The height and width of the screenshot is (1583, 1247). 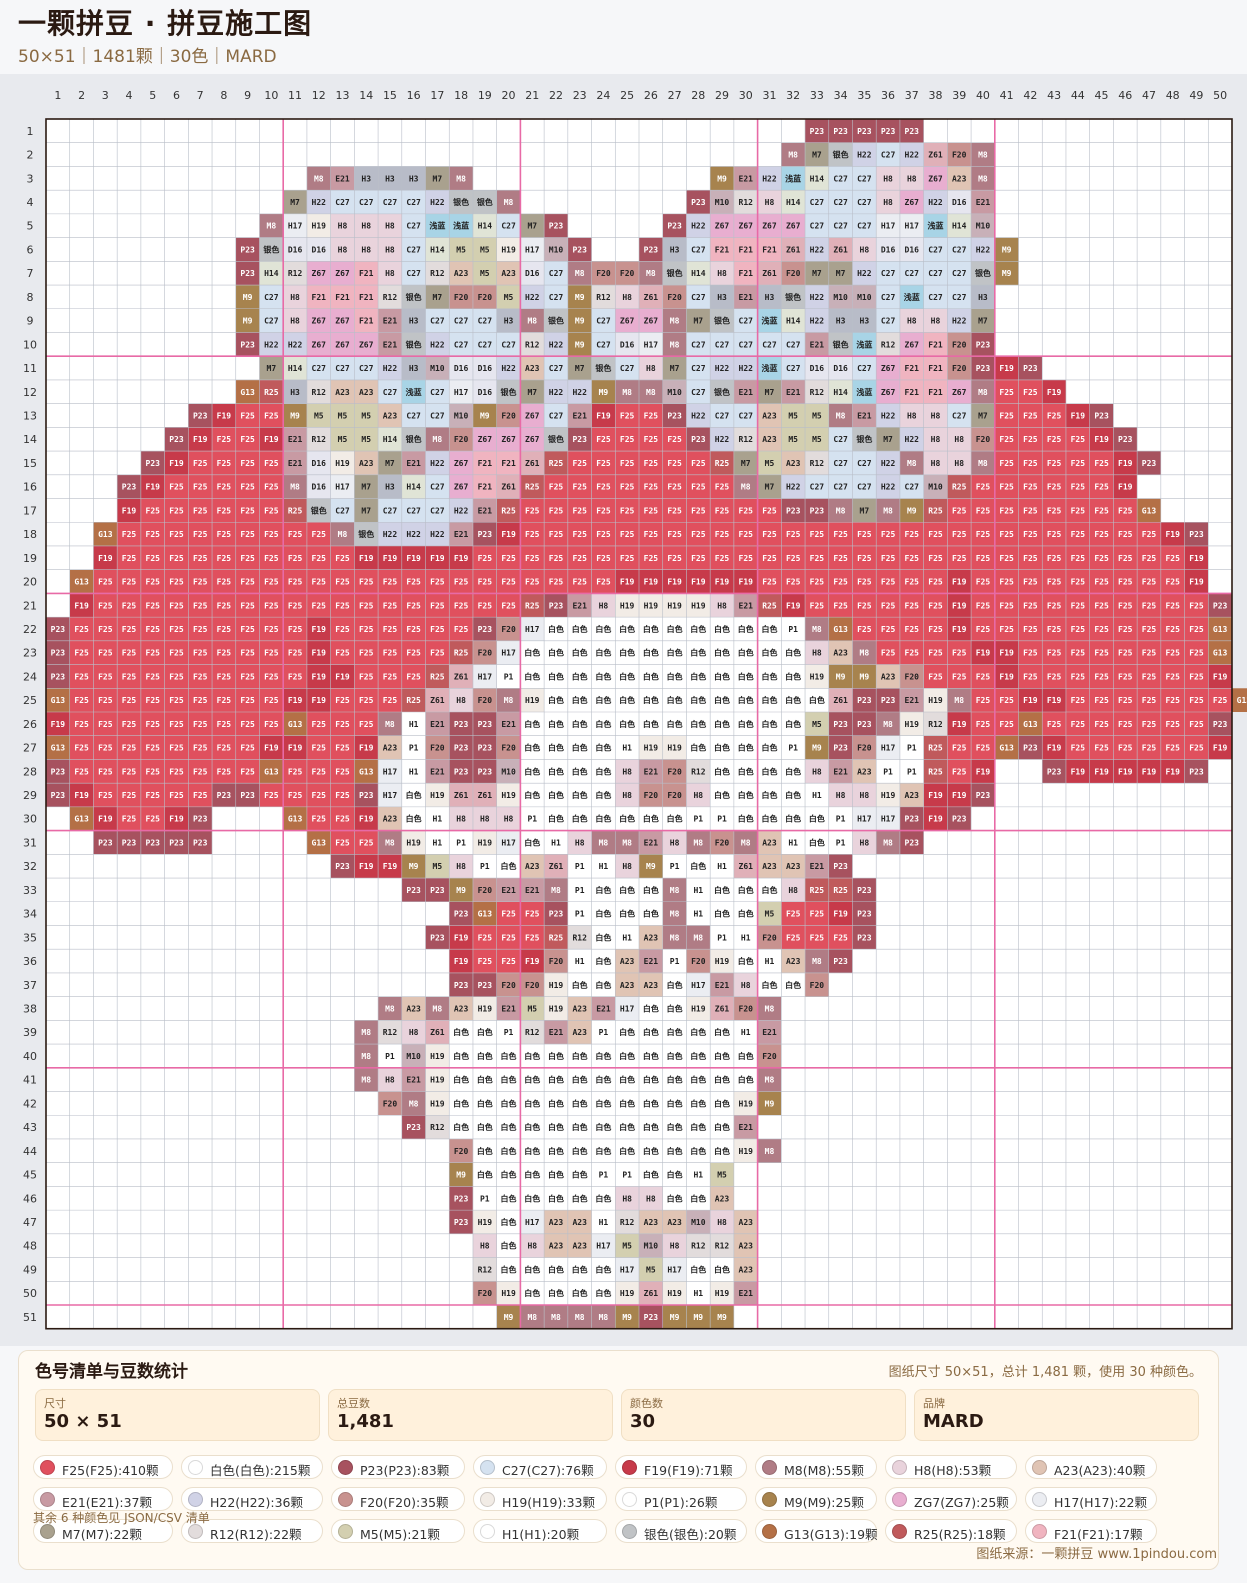 What do you see at coordinates (270, 249) in the screenshot?
I see `bead-code: 银色` at bounding box center [270, 249].